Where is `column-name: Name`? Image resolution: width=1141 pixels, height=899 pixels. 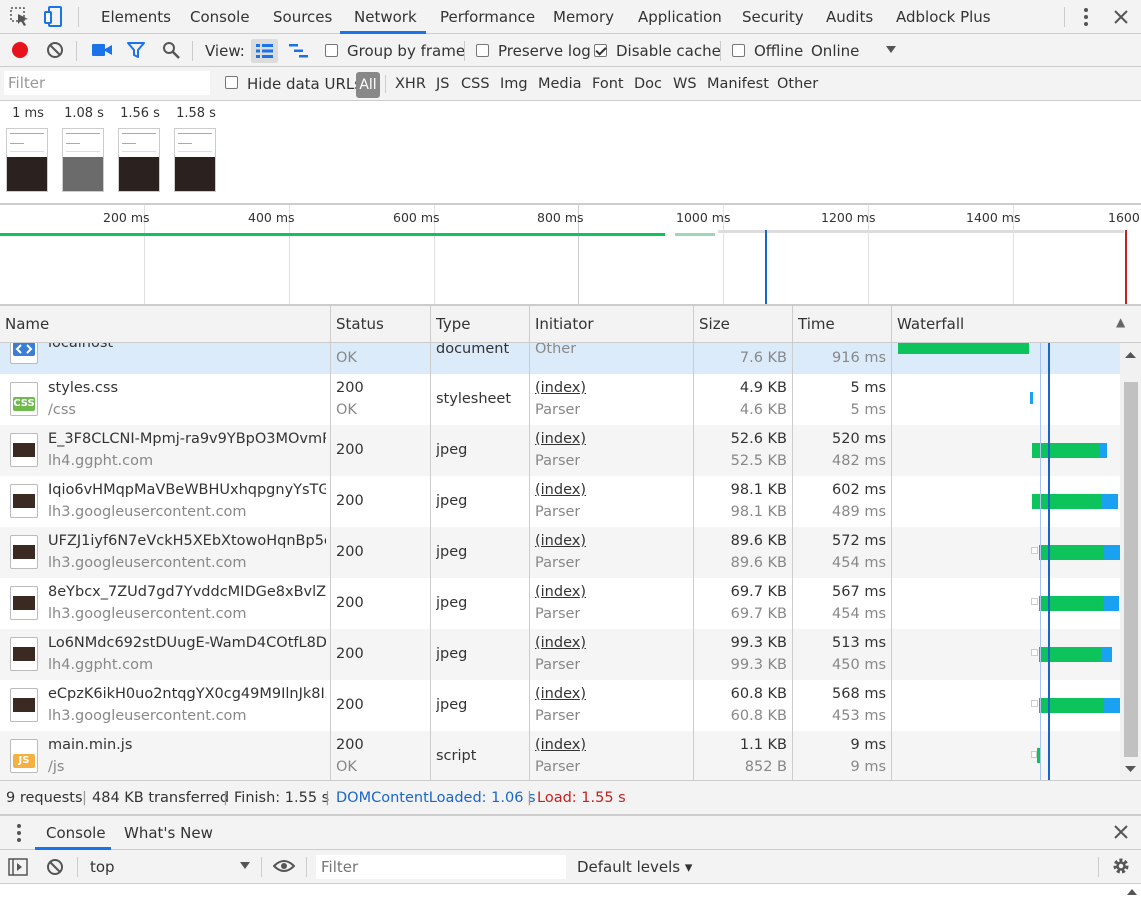 column-name: Name is located at coordinates (27, 324).